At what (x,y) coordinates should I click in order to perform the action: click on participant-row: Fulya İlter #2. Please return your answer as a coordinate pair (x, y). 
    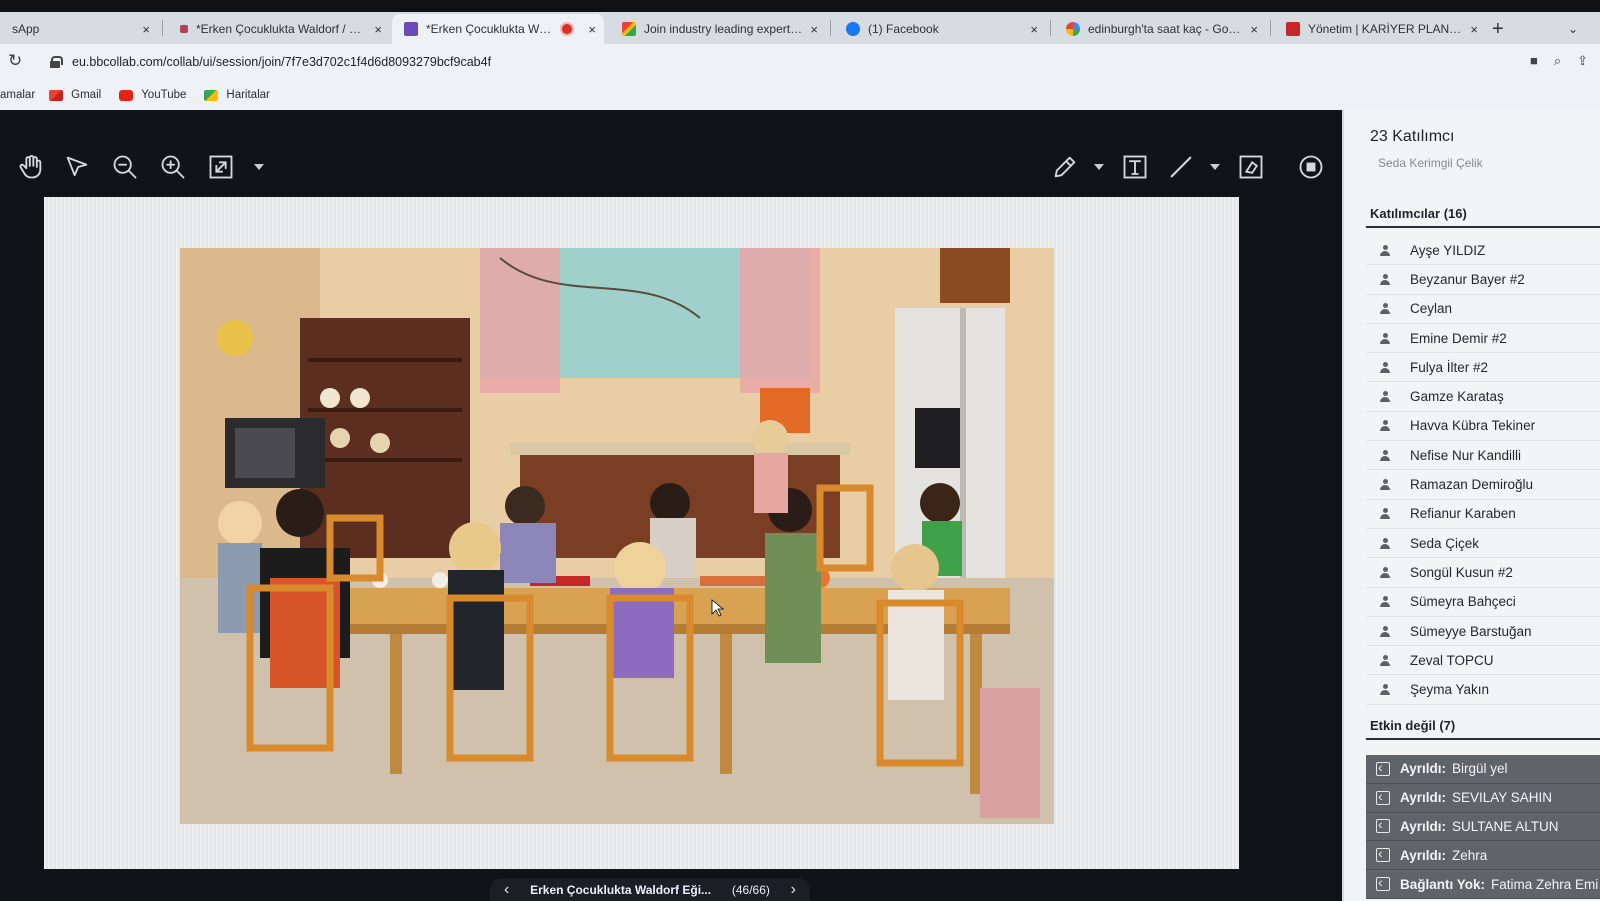
    Looking at the image, I should click on (1483, 368).